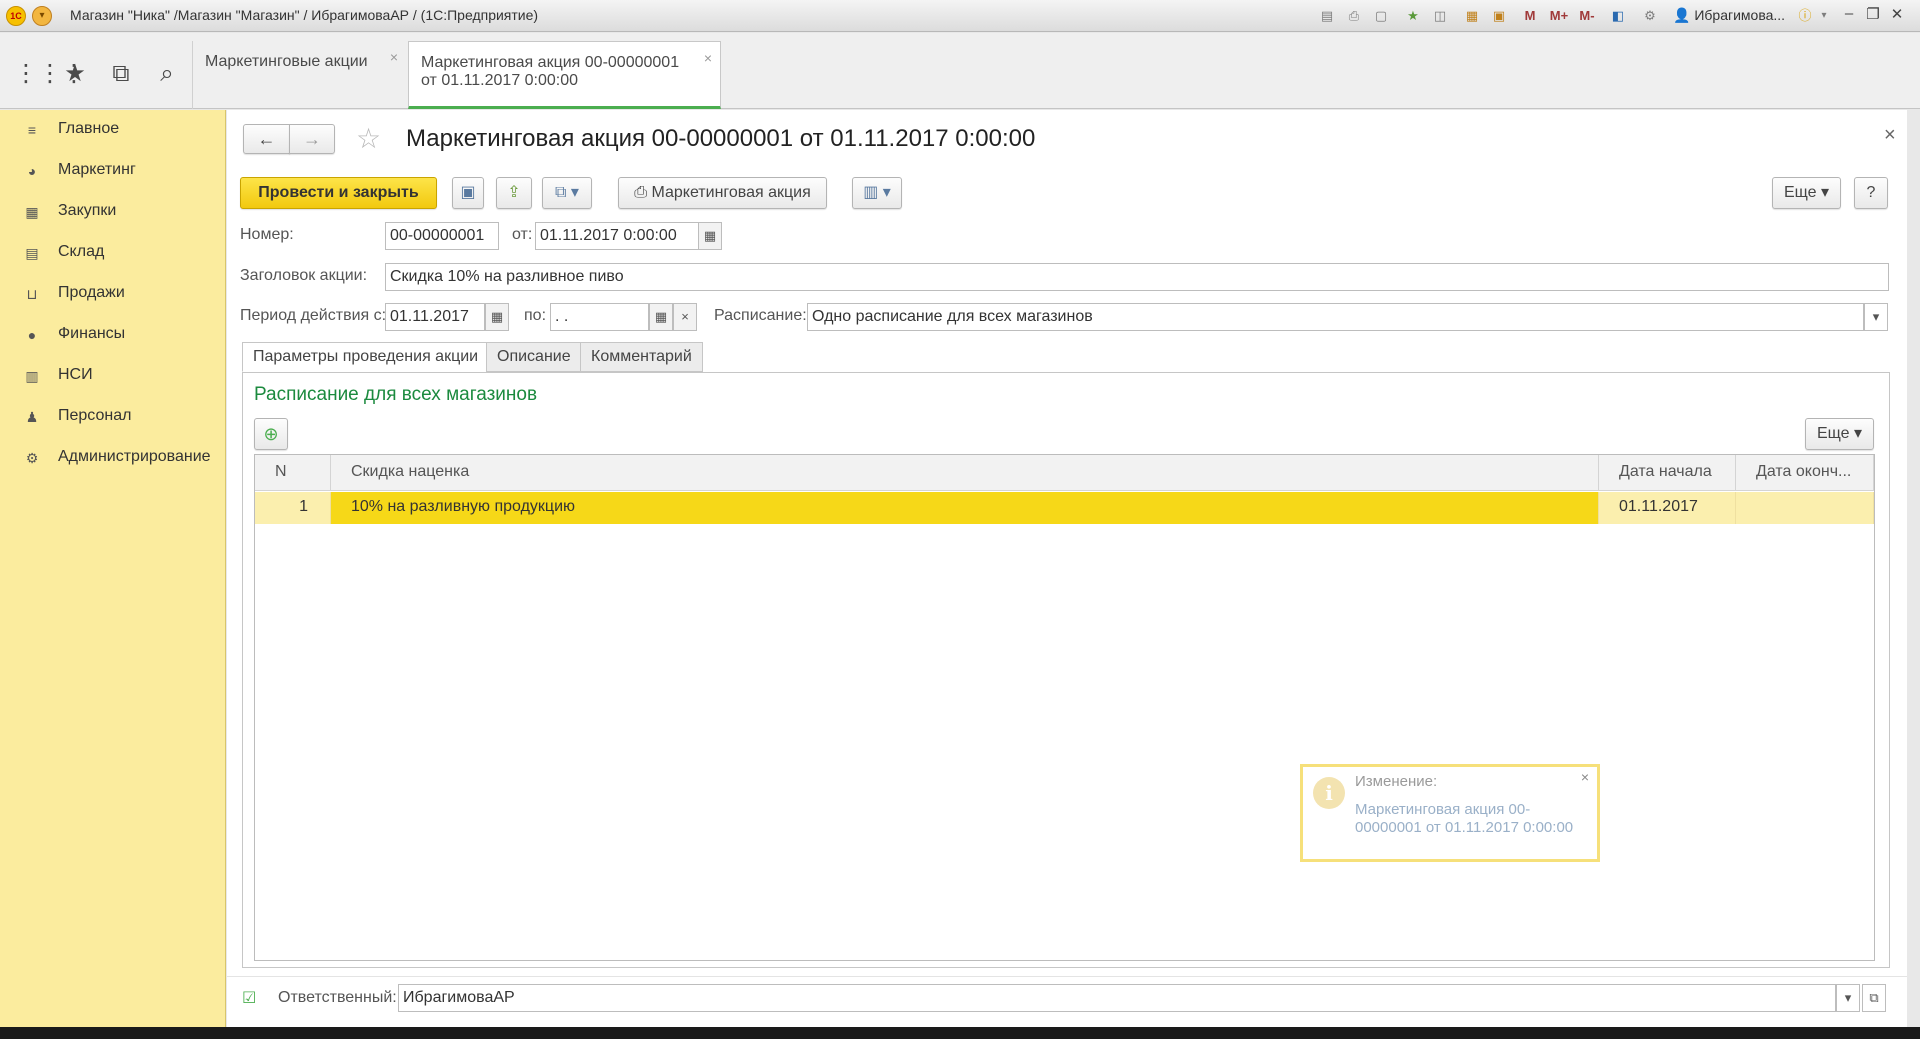 This screenshot has height=1039, width=1920. I want to click on cell-n: 1, so click(293, 508).